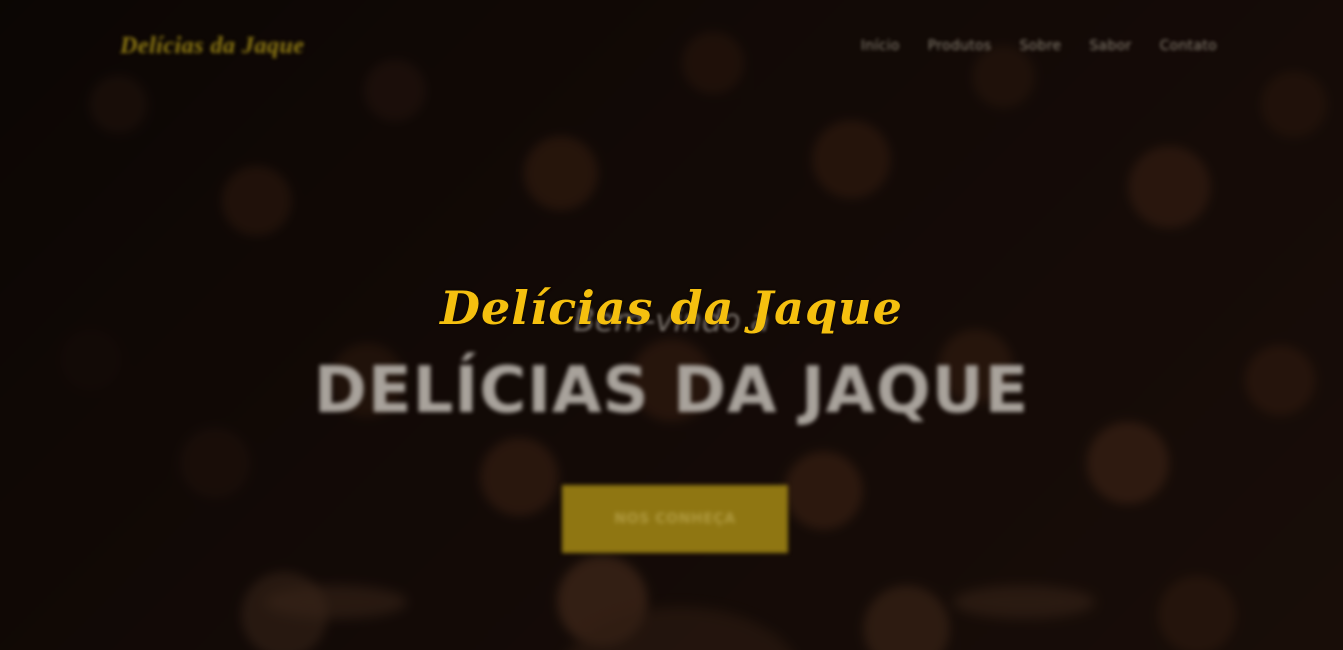  What do you see at coordinates (1110, 46) in the screenshot?
I see `nav-item-sabor: Sabor` at bounding box center [1110, 46].